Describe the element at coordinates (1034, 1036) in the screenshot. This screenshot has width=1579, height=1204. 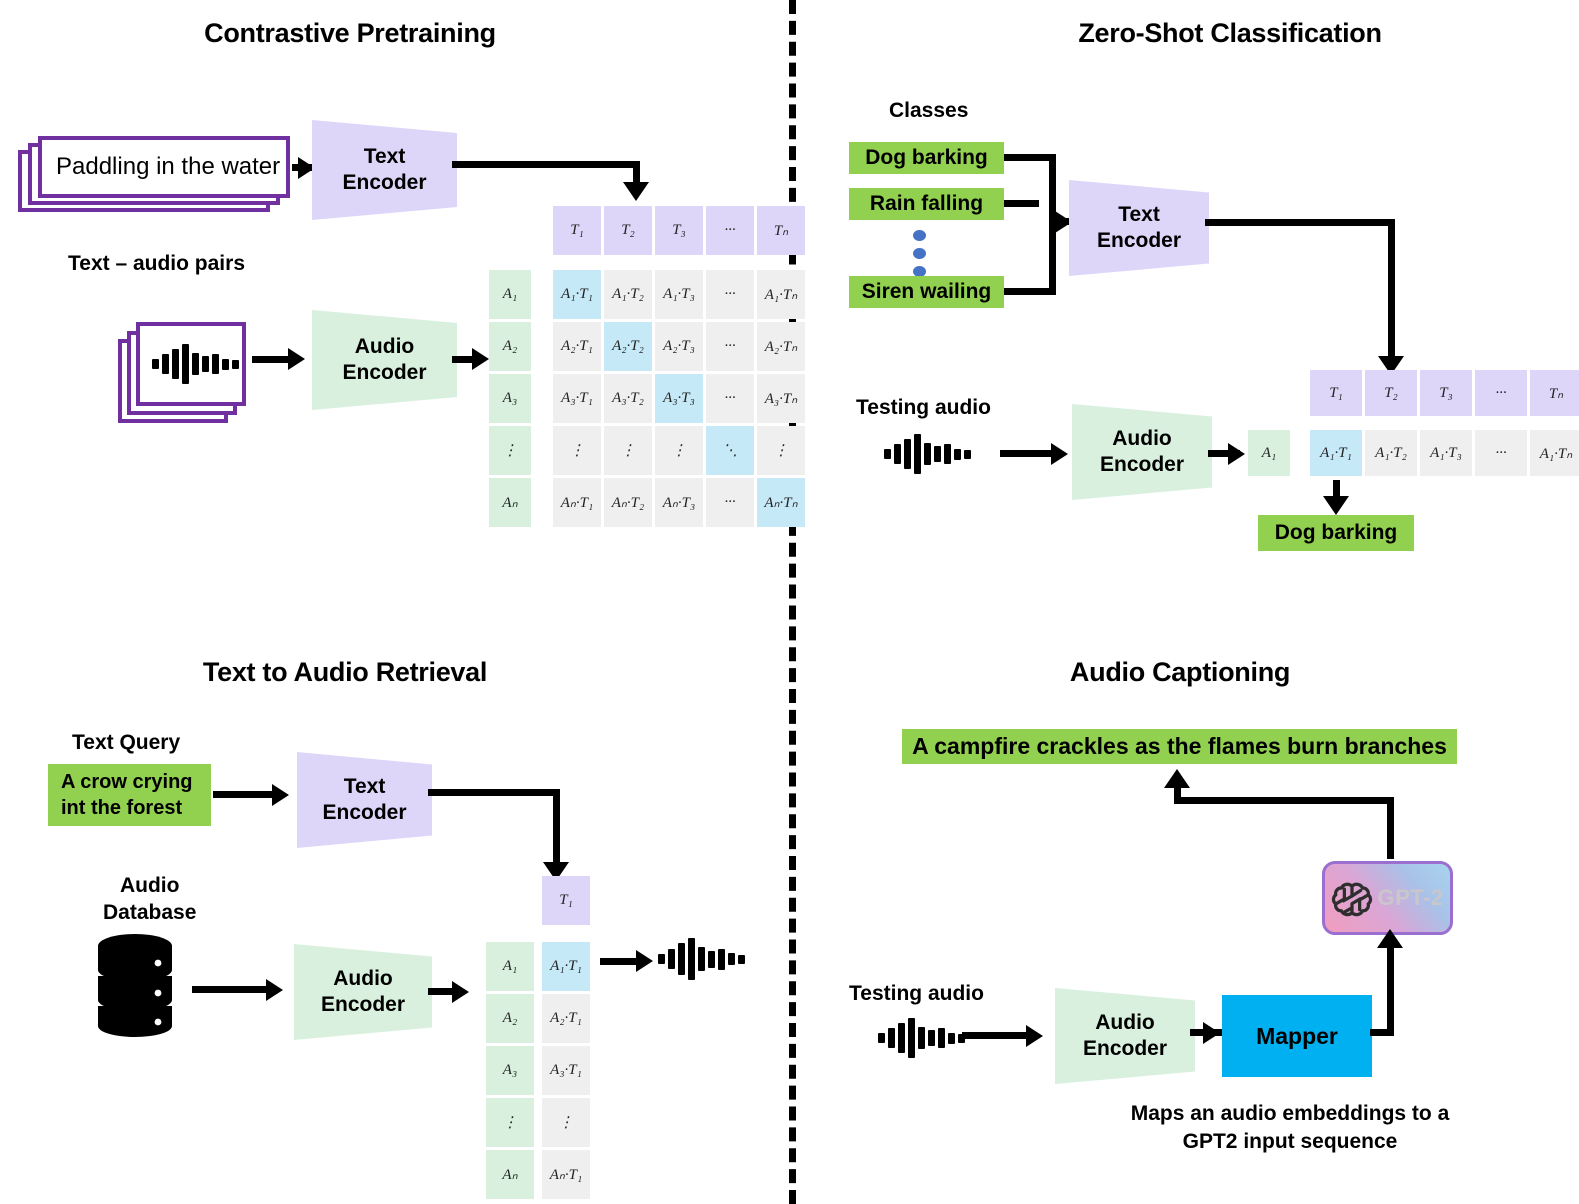
I see `cap-audio-to-encoder-head` at that location.